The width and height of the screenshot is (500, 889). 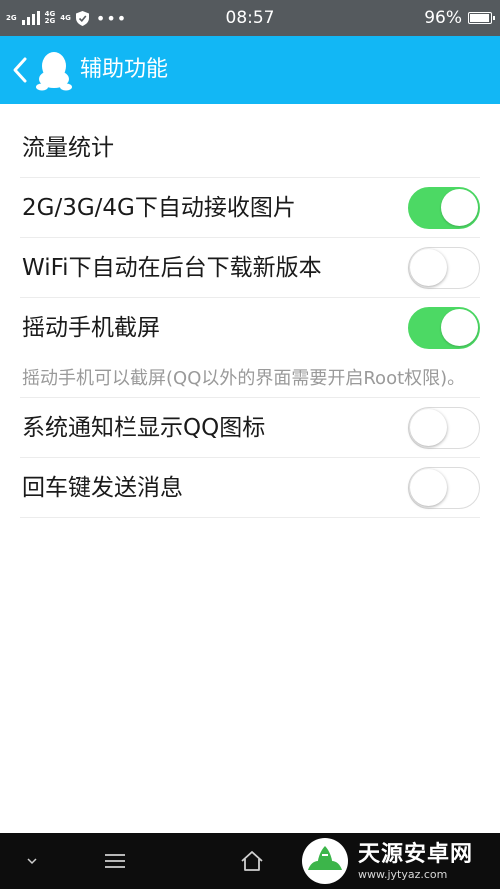 I want to click on watermark: 天源安卓网 www.jytyaz.com, so click(x=400, y=861).